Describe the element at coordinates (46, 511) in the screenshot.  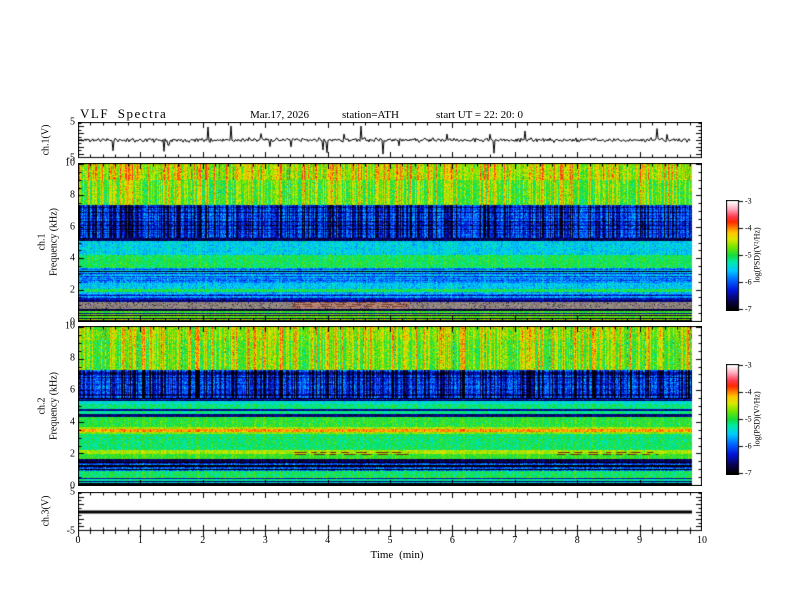
I see `ch3-voltage-axis-label: ch.3(V)` at that location.